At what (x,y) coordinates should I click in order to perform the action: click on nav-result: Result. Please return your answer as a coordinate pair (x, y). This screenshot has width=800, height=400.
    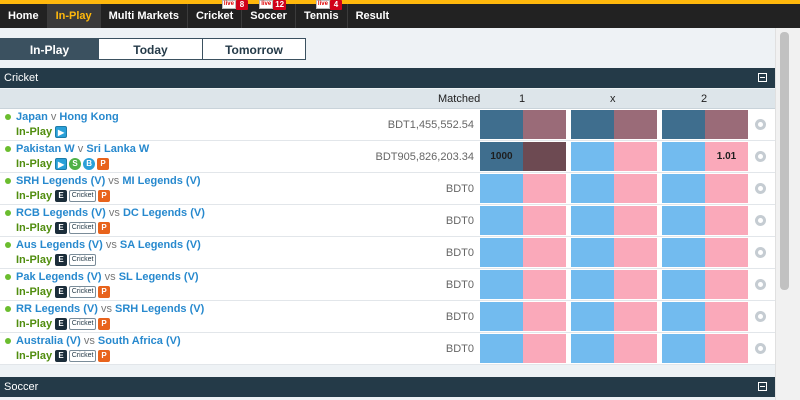
    Looking at the image, I should click on (373, 16).